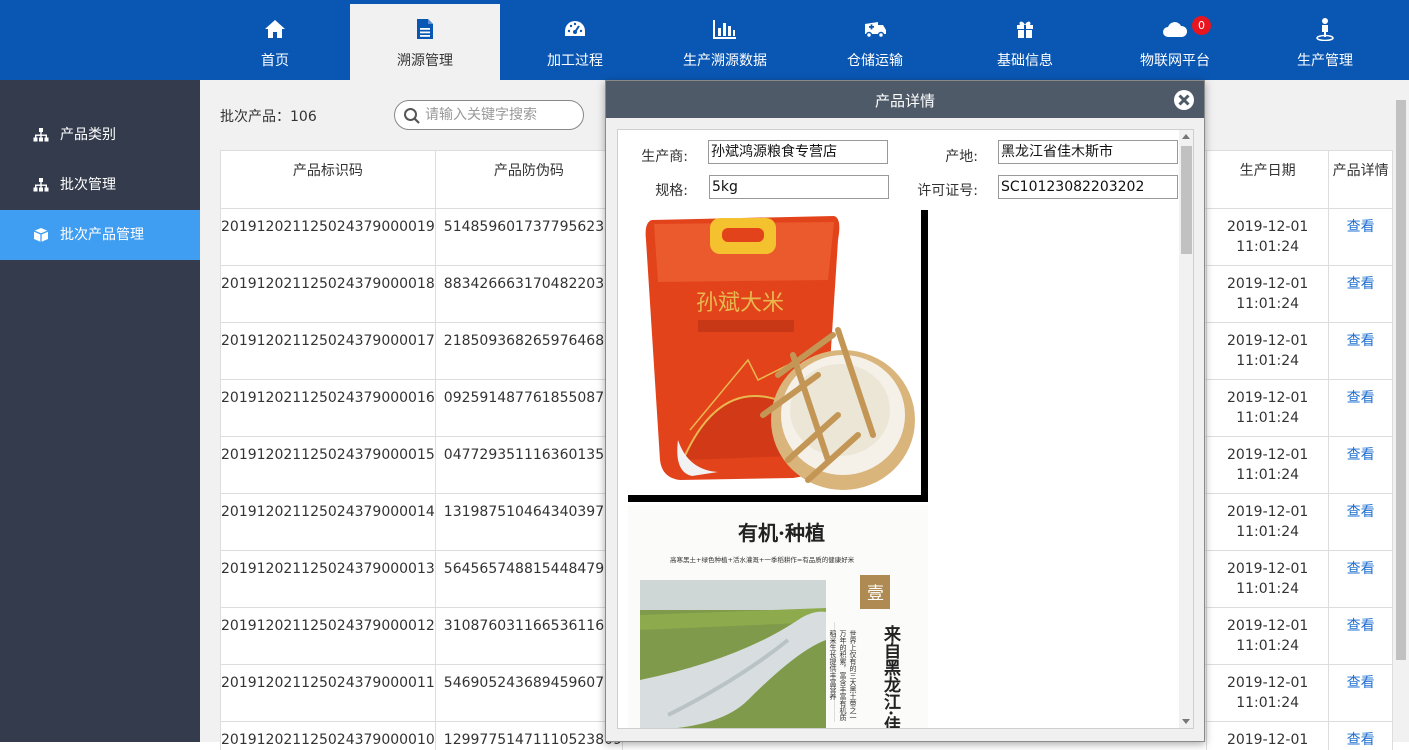 The width and height of the screenshot is (1409, 750). I want to click on nav-label: 基础信息, so click(1025, 61).